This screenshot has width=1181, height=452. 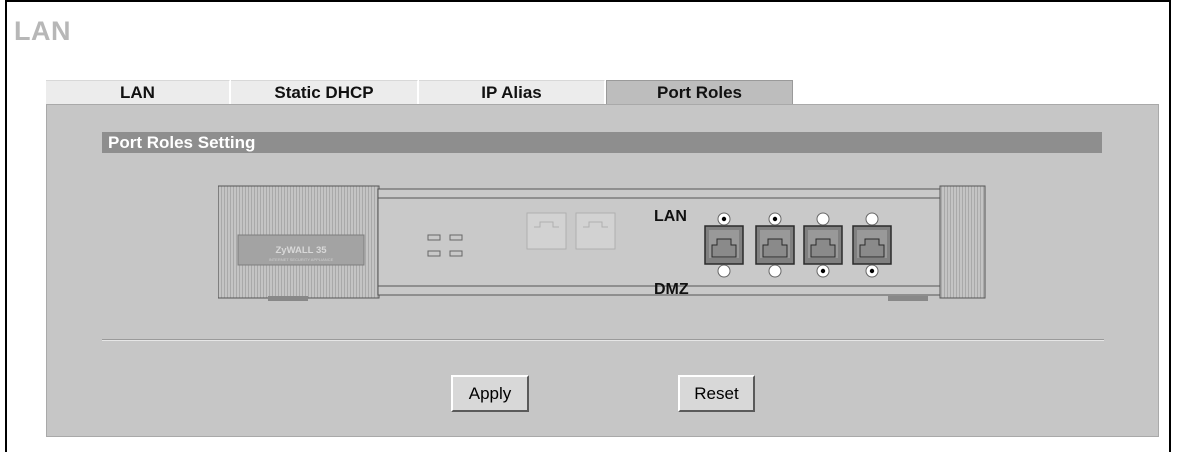 What do you see at coordinates (724, 271) in the screenshot?
I see `port-1-dmz-radio` at bounding box center [724, 271].